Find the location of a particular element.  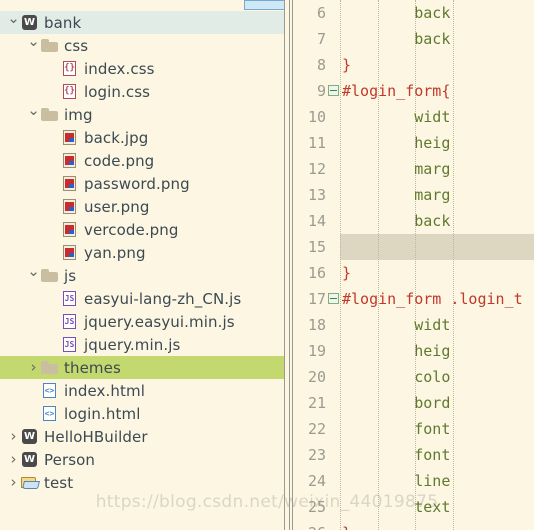

tree-horizontal-scrollbar-thumb is located at coordinates (264, 5).